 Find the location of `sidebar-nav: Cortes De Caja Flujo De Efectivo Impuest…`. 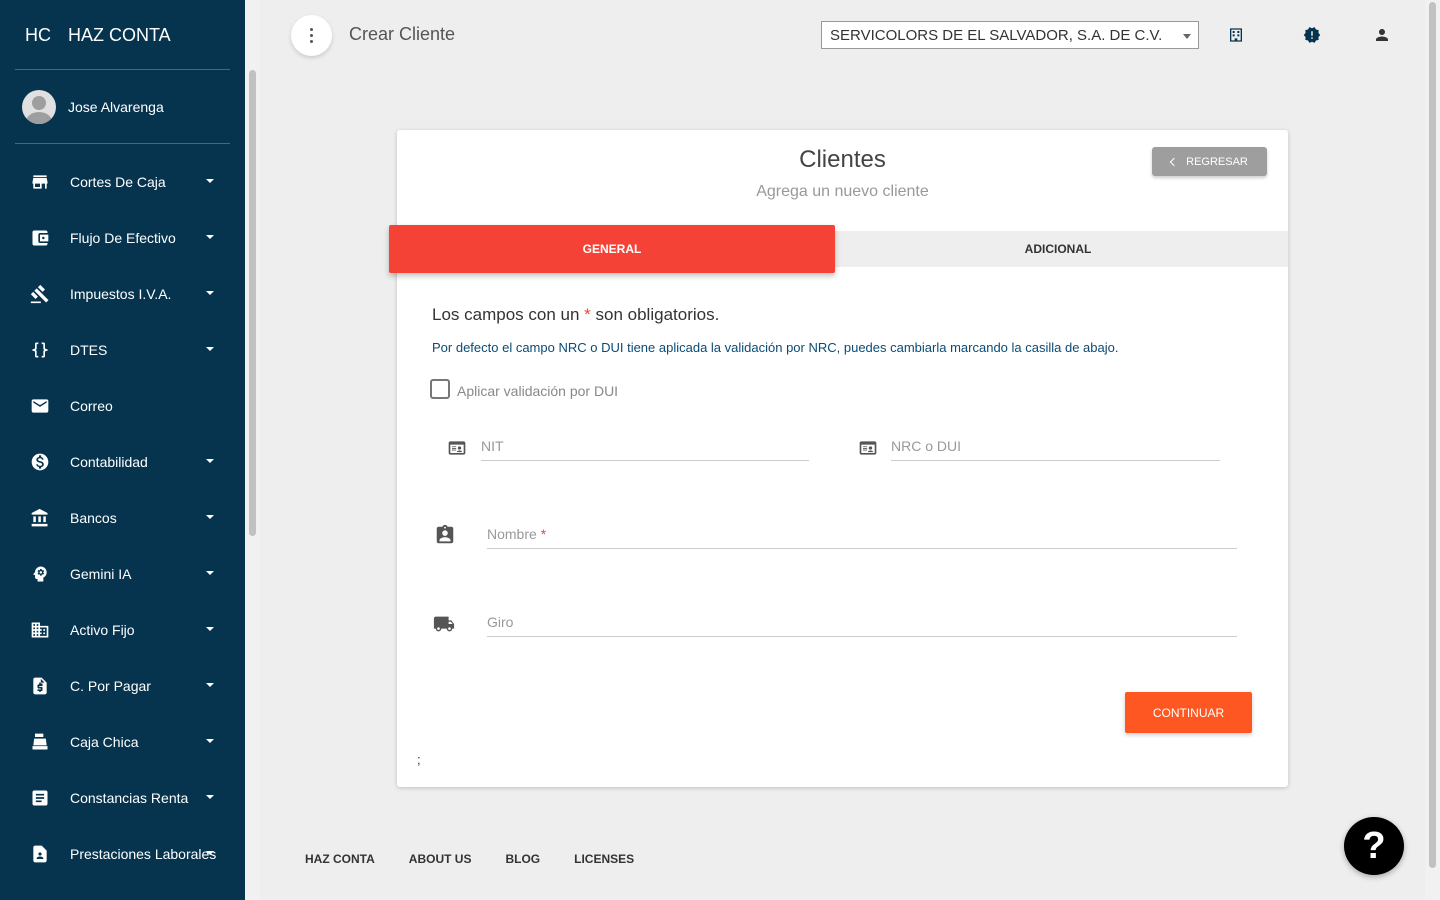

sidebar-nav: Cortes De Caja Flujo De Efectivo Impuest… is located at coordinates (122, 518).